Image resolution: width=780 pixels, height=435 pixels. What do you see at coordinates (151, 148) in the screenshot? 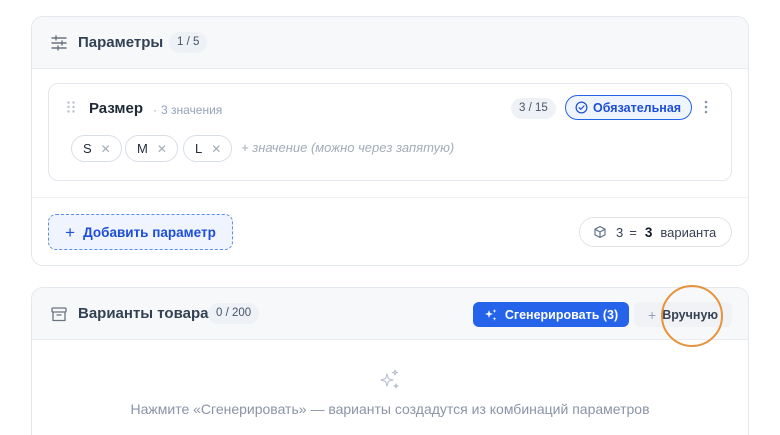
I see `value-chip: M ✕` at bounding box center [151, 148].